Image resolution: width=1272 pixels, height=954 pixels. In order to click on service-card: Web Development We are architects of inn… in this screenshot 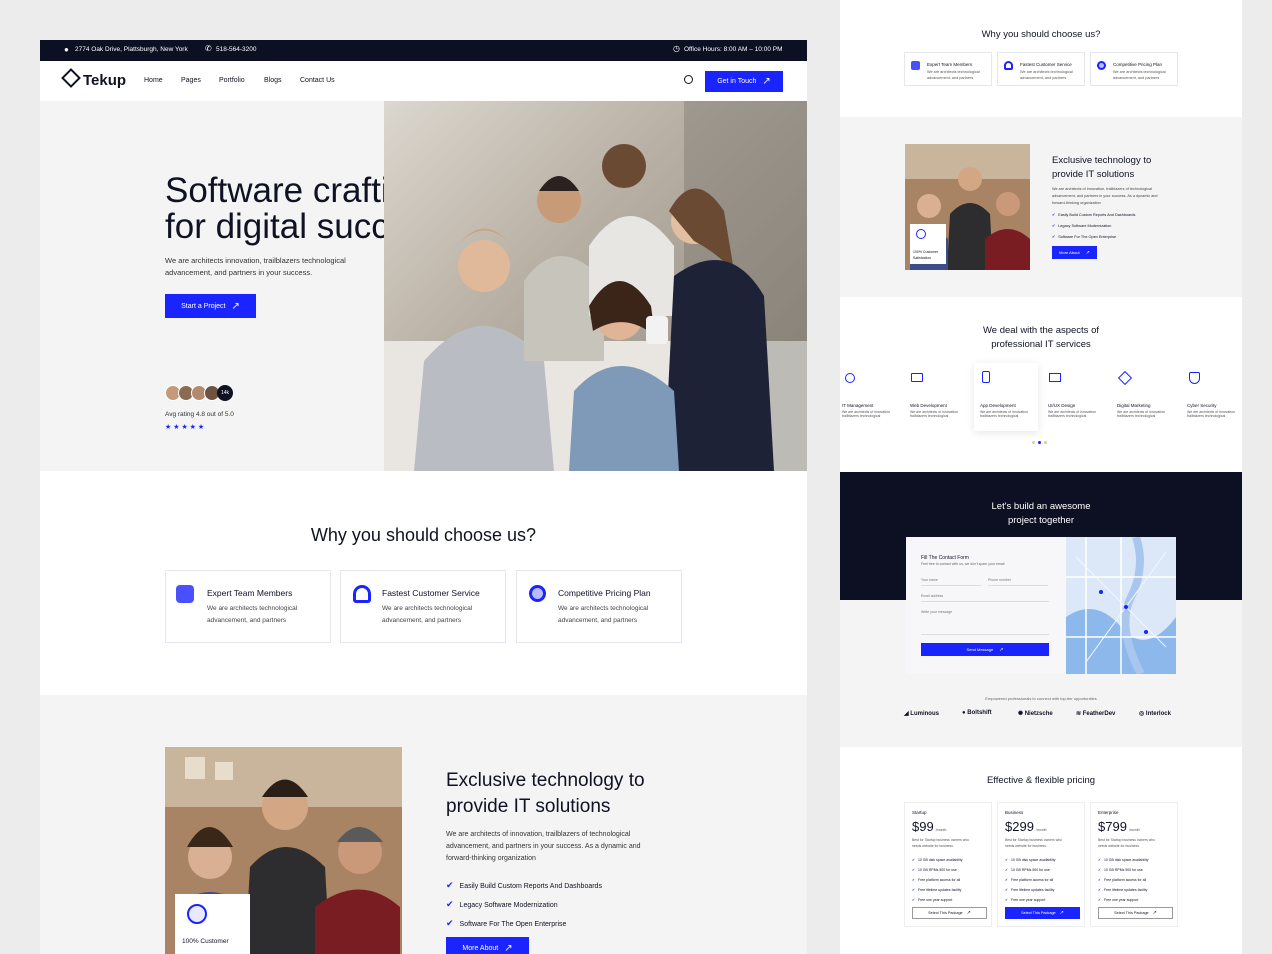, I will do `click(939, 397)`.